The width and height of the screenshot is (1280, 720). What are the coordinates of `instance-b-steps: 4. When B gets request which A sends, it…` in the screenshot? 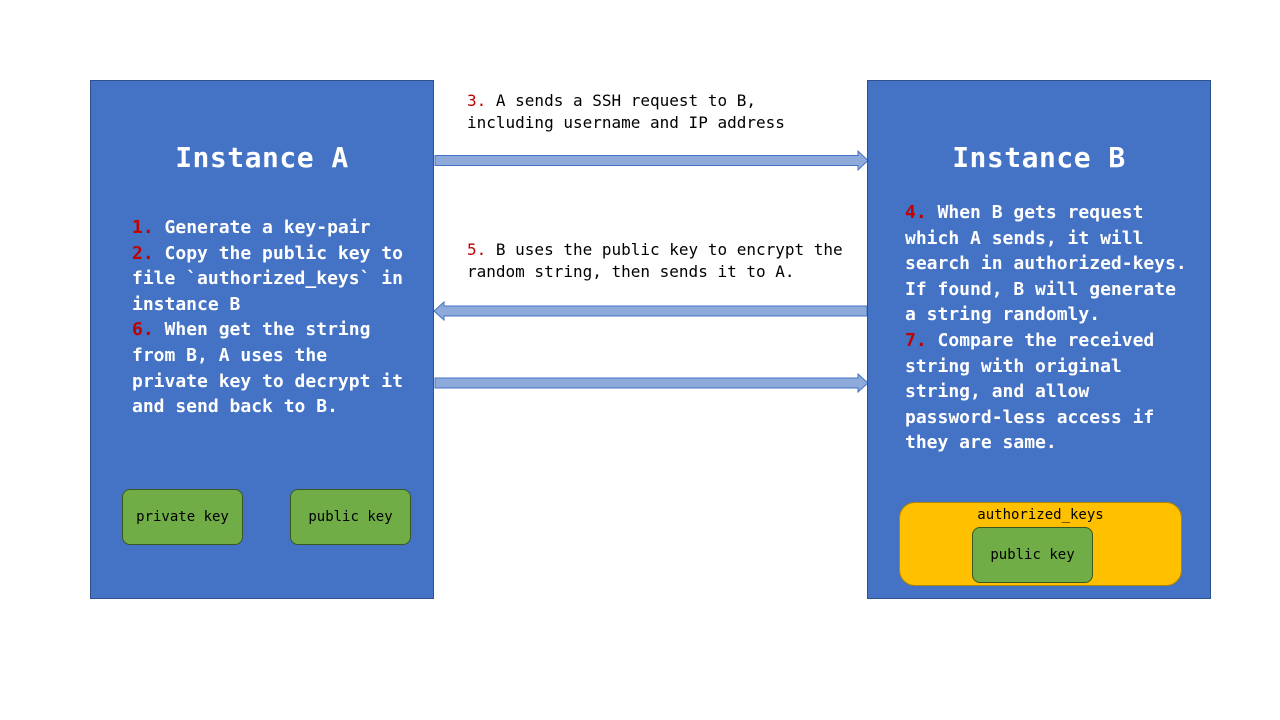 It's located at (1050, 328).